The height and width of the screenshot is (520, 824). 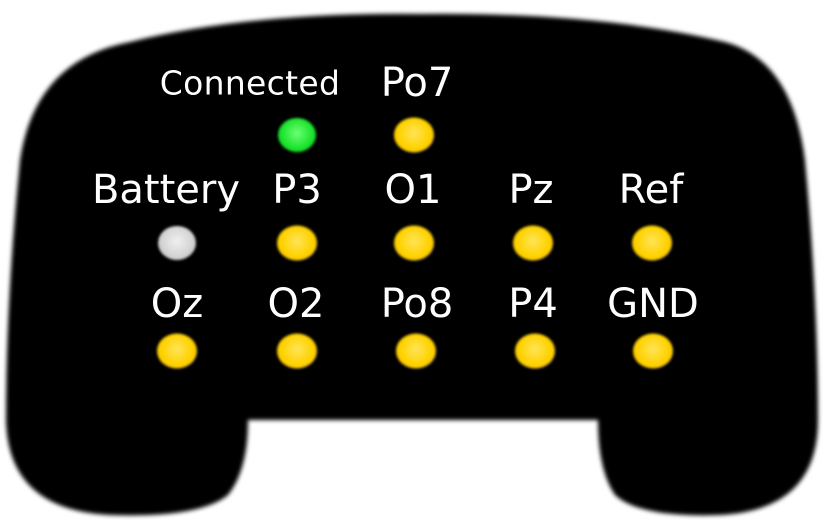 I want to click on electrode-label-p4: P4, so click(x=533, y=304).